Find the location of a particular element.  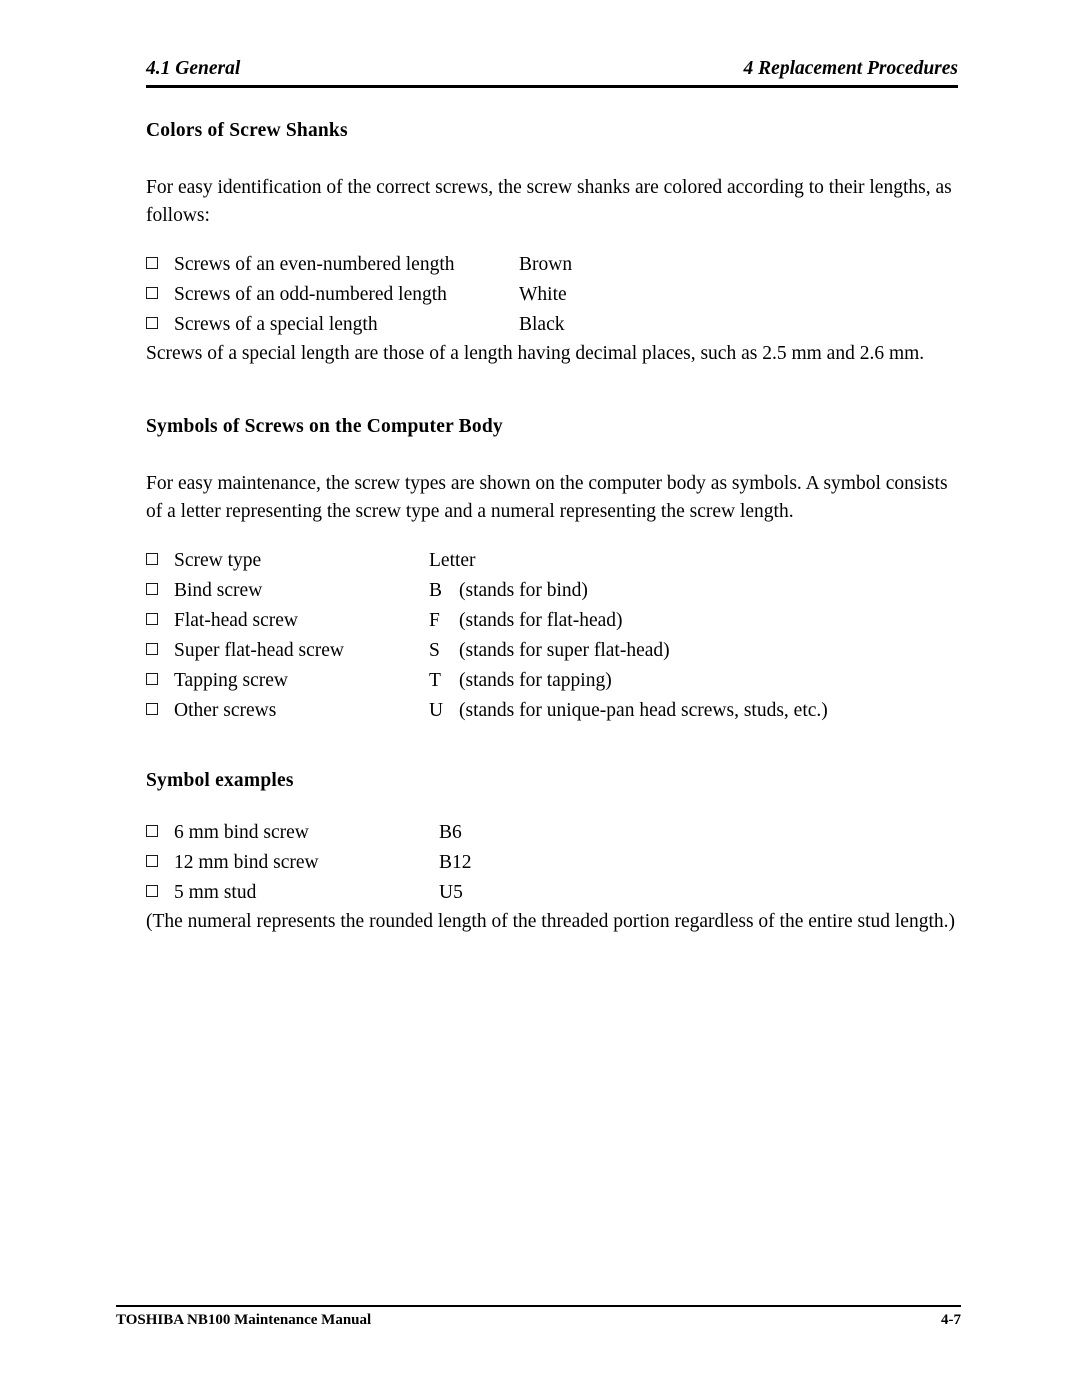

list-item: Screws of an even-numbered length Brown is located at coordinates (556, 265).